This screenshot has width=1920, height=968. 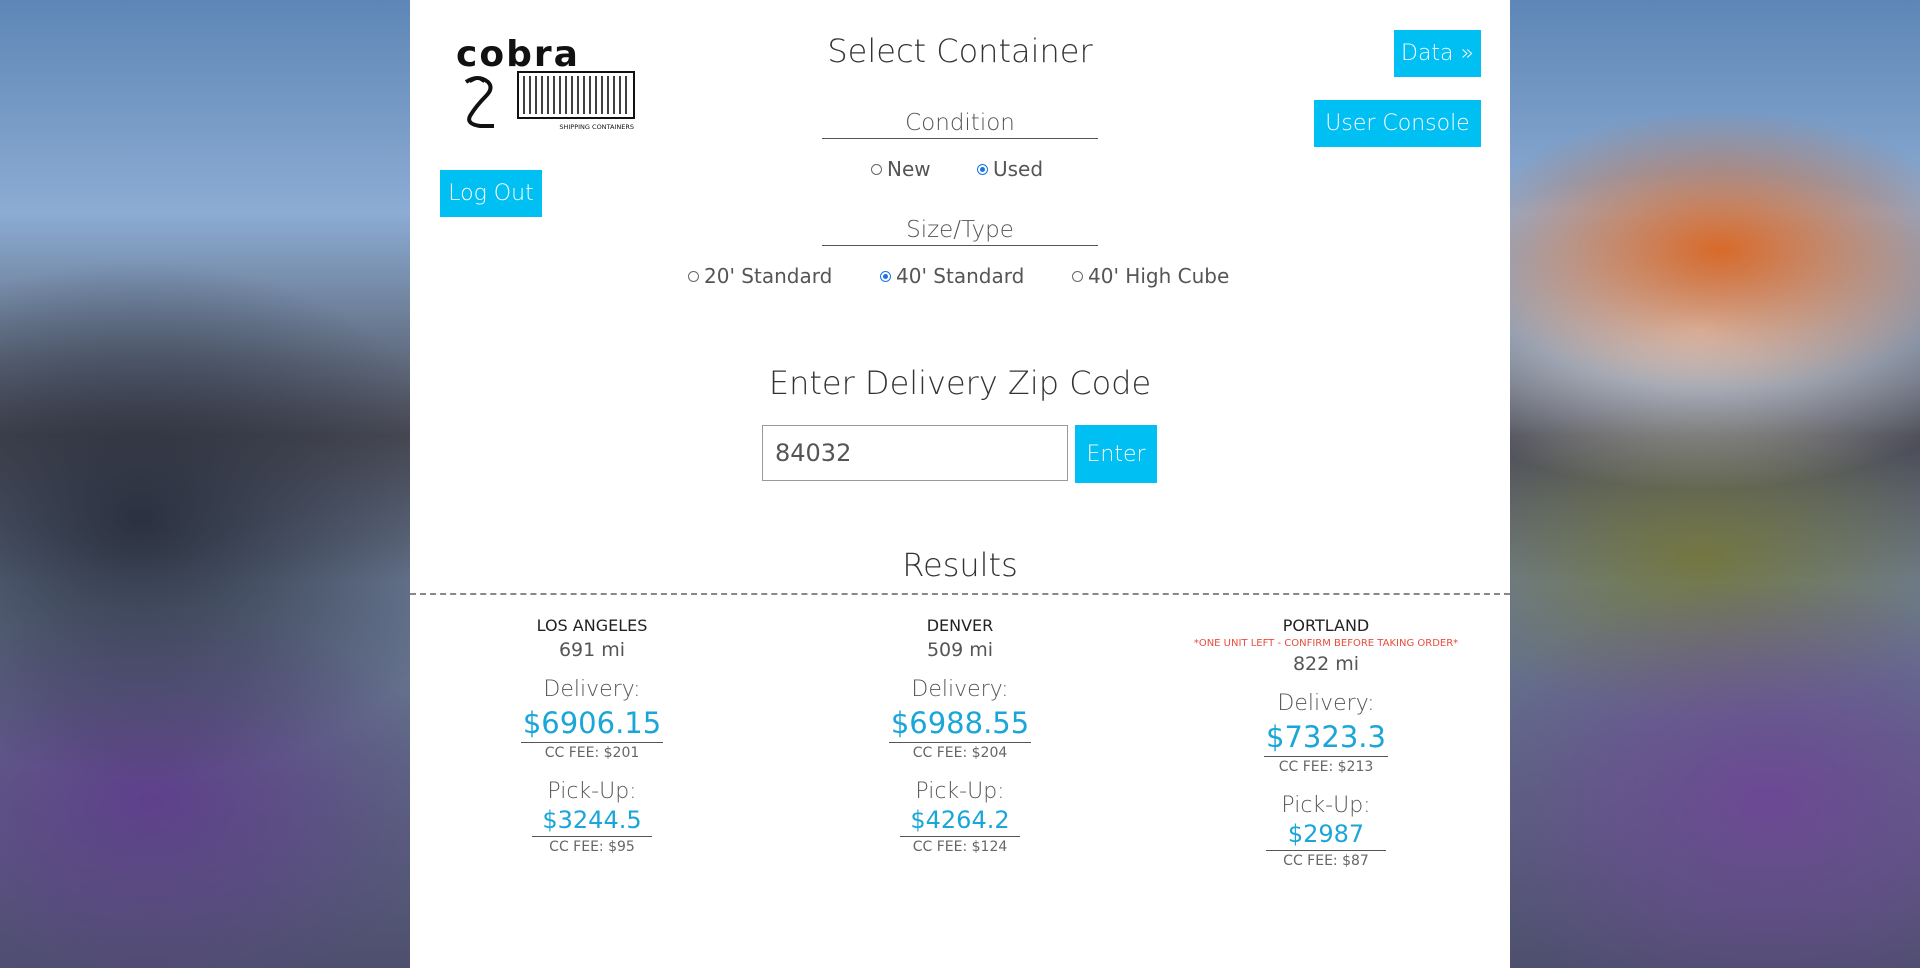 I want to click on radio-size-40-standard: 40' Standard, so click(x=952, y=276).